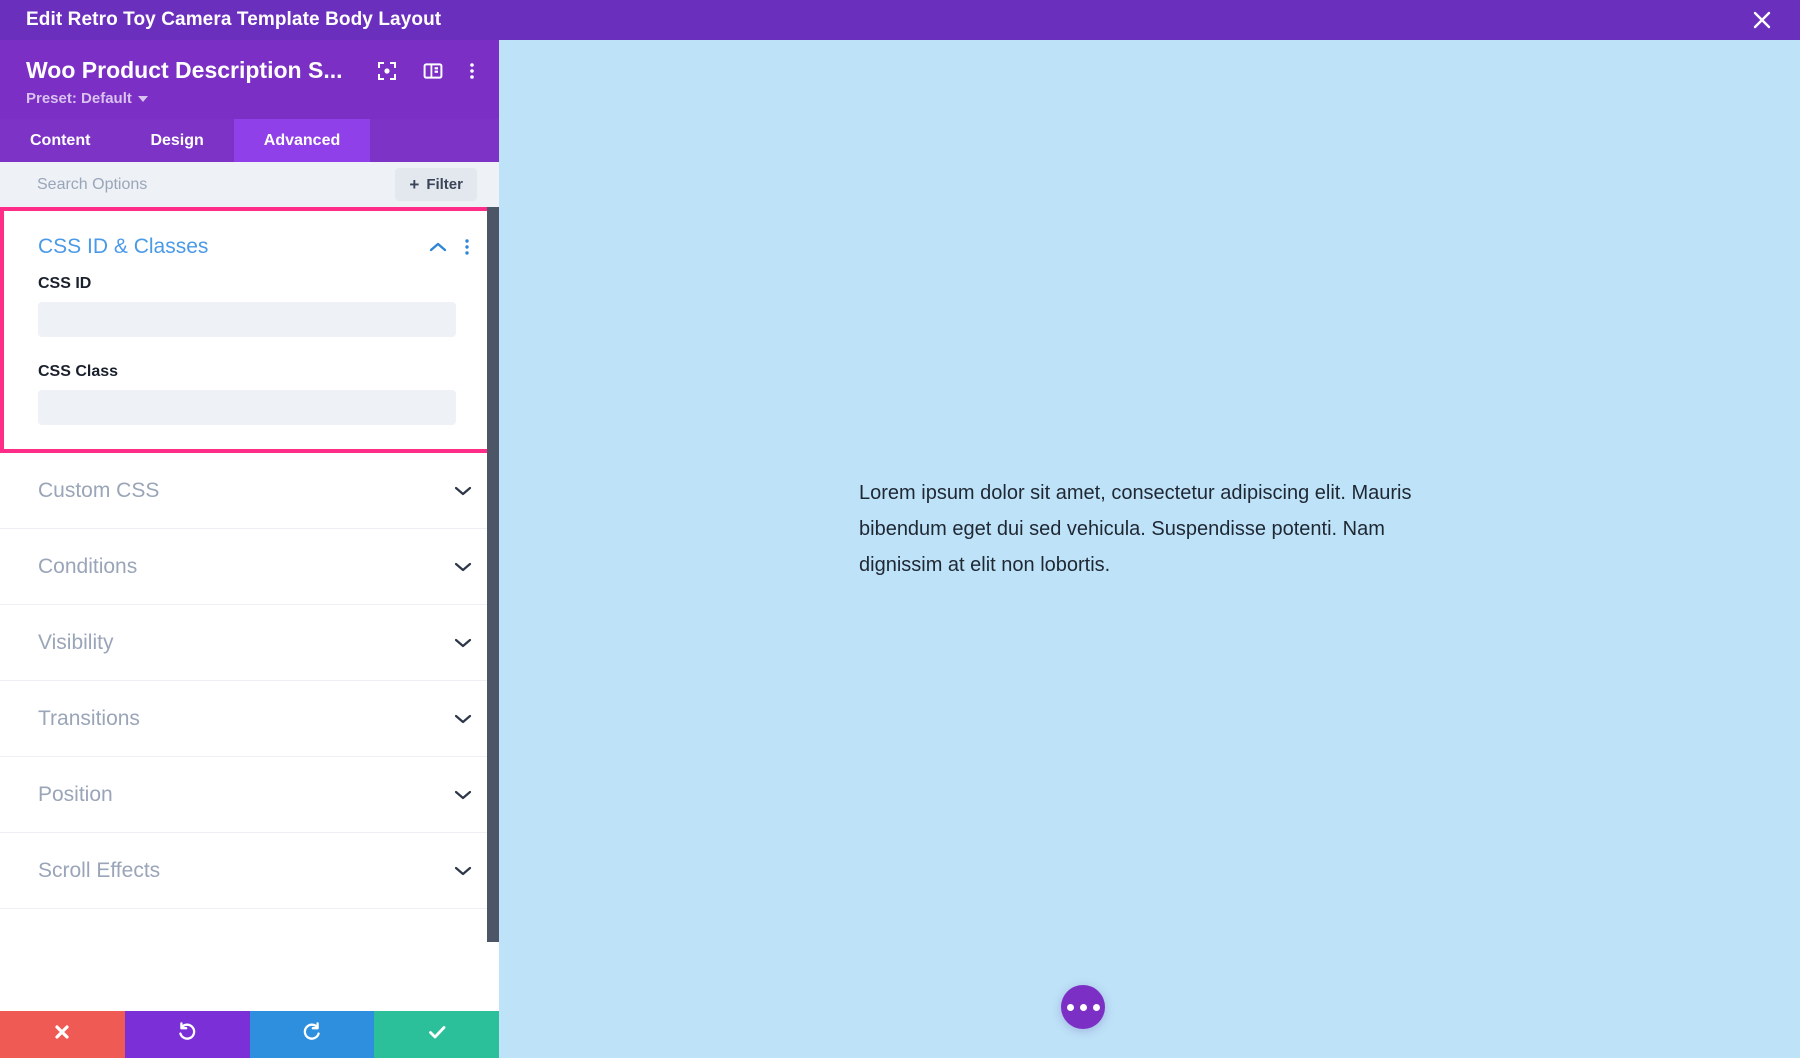  Describe the element at coordinates (88, 566) in the screenshot. I see `group-label: Conditions` at that location.